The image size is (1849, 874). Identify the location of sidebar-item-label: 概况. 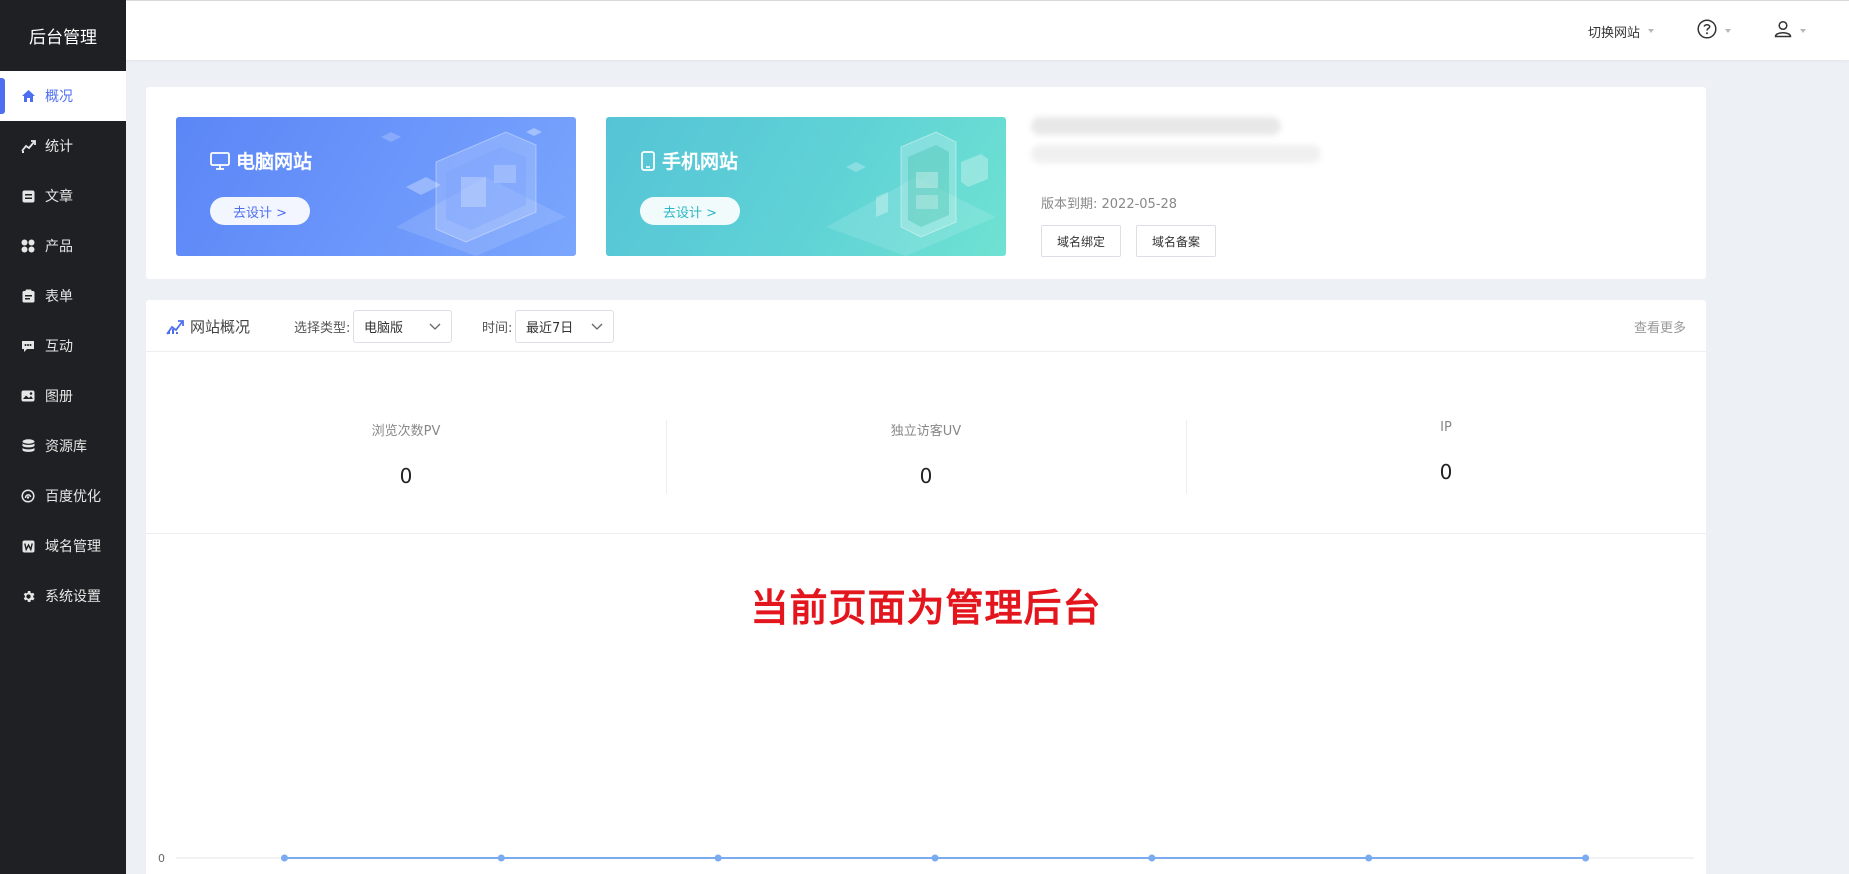
(59, 97).